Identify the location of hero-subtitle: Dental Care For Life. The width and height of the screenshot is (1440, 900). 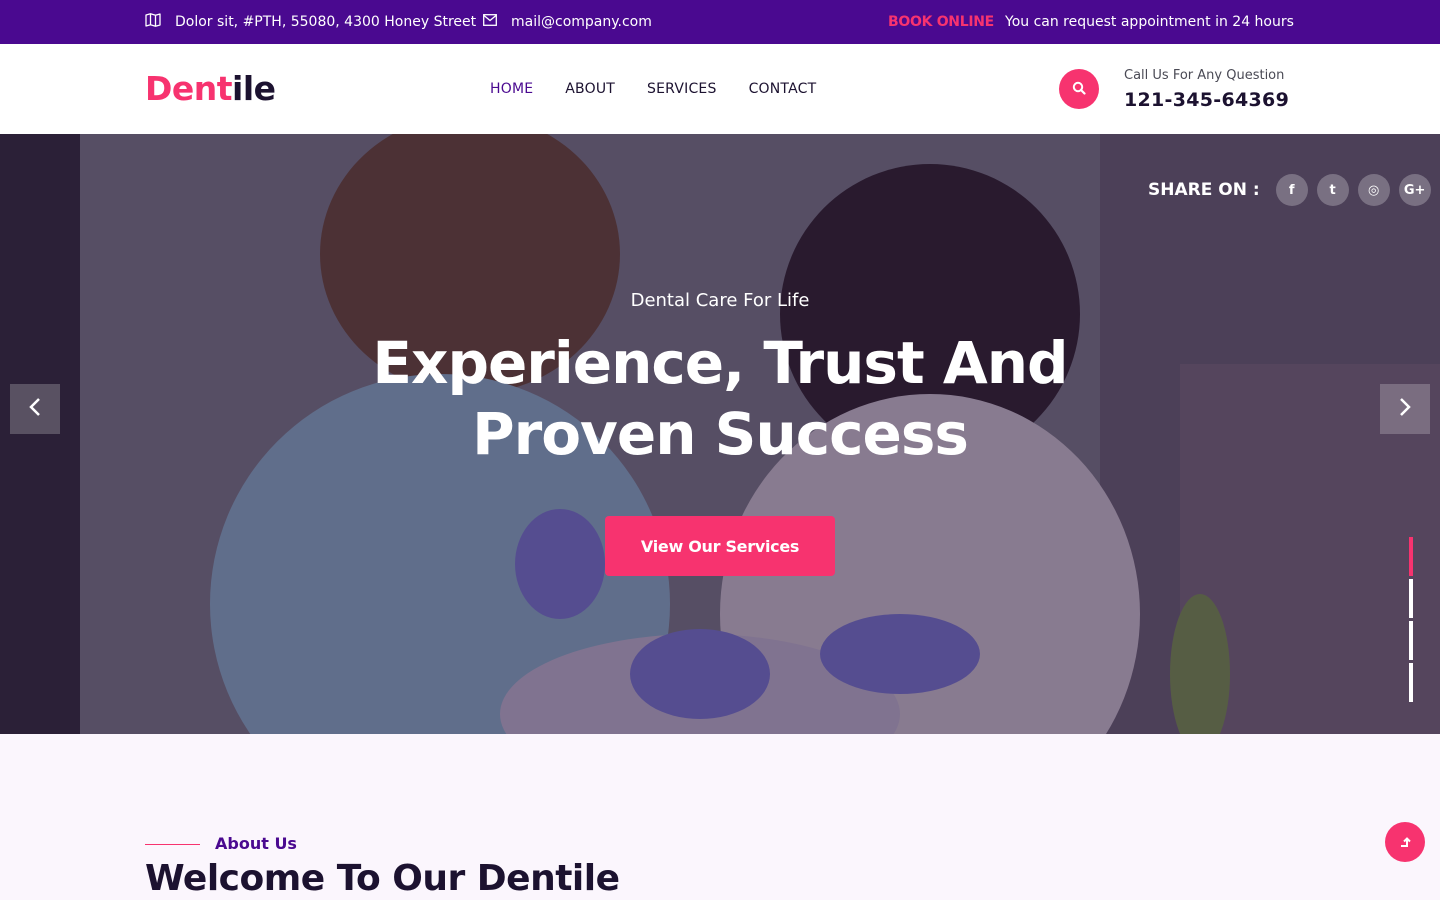
(720, 300).